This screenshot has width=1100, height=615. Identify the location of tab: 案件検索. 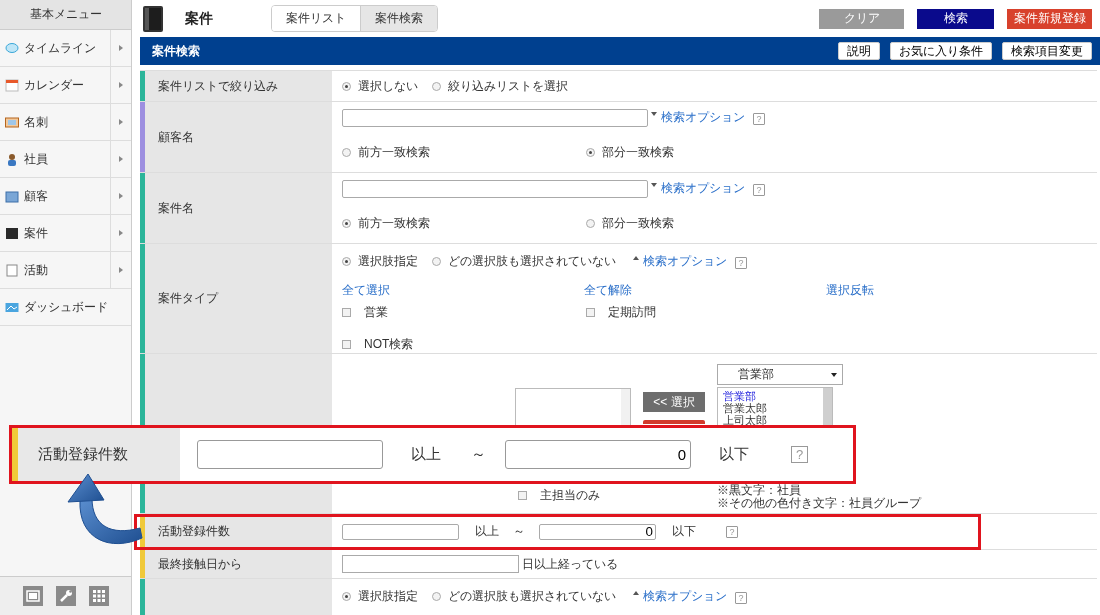
(398, 18).